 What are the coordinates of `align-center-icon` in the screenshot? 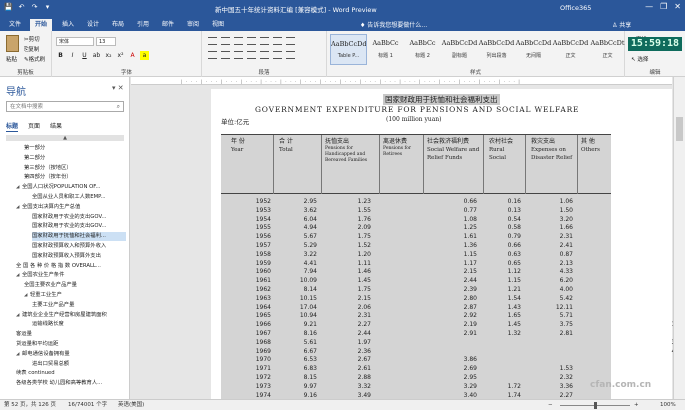 It's located at (225, 55).